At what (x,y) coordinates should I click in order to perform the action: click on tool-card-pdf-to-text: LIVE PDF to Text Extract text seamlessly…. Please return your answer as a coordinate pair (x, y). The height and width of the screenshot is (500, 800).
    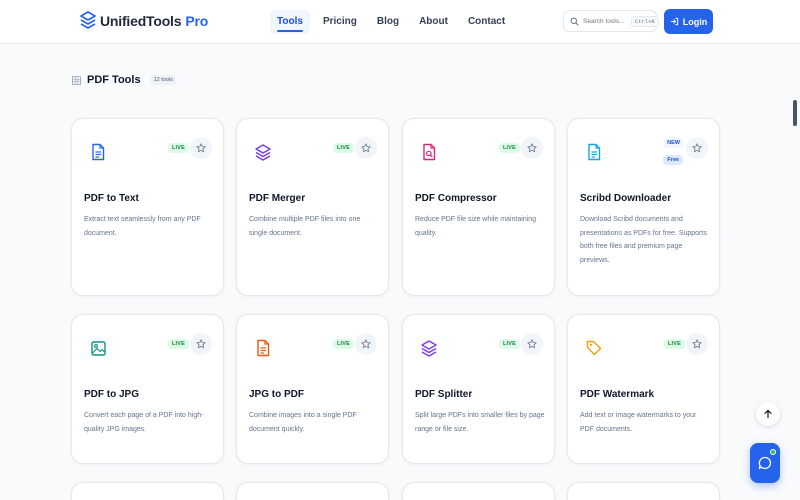
    Looking at the image, I should click on (147, 207).